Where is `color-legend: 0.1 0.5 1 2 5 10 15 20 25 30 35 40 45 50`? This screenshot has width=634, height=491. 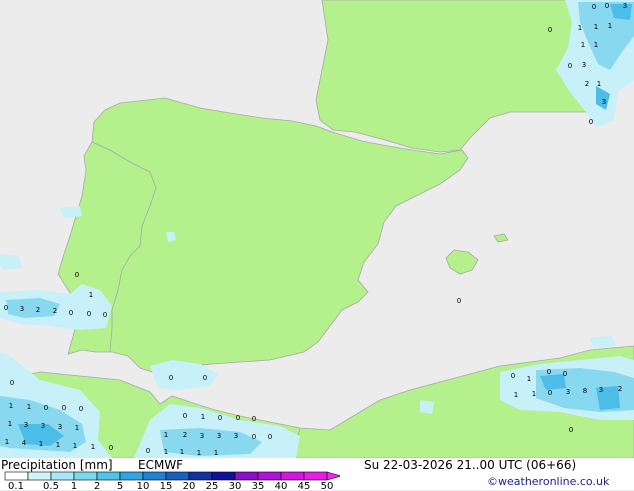
color-legend: 0.1 0.5 1 2 5 10 15 20 25 30 35 40 45 50 is located at coordinates (172, 481).